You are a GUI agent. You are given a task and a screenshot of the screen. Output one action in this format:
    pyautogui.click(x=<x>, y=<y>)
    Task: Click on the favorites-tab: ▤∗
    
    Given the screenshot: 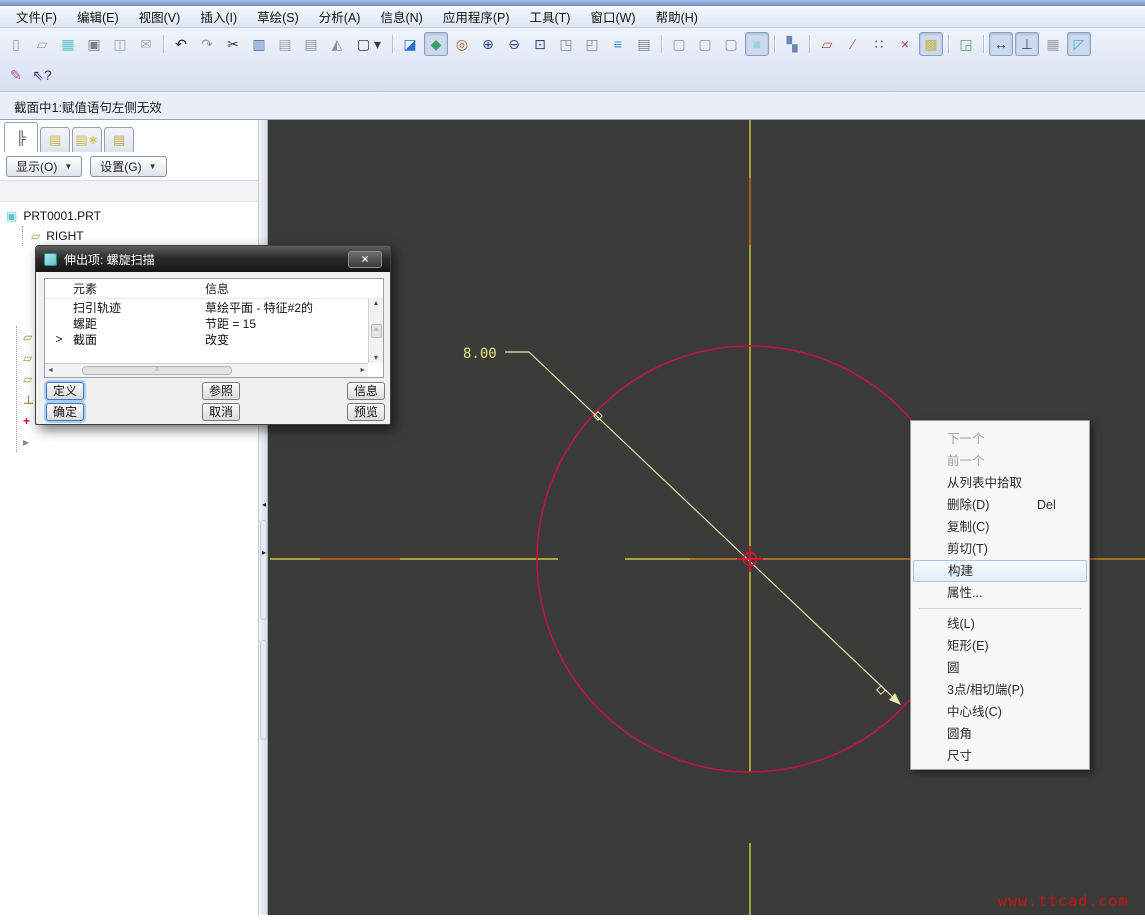 What is the action you would take?
    pyautogui.click(x=87, y=139)
    